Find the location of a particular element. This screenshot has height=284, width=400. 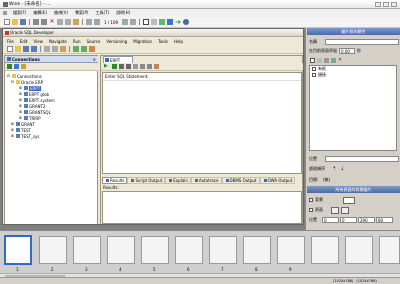

items-list: 有框 鏈接 is located at coordinates (353, 108).